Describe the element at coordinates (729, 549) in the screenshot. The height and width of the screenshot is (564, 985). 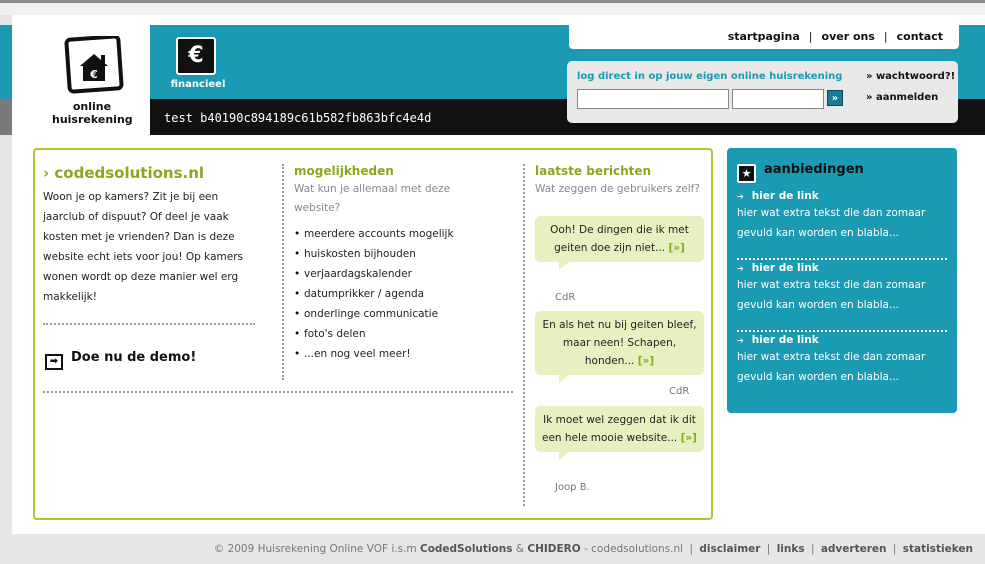
I see `footer-link-disclaimer: disclaimer` at that location.